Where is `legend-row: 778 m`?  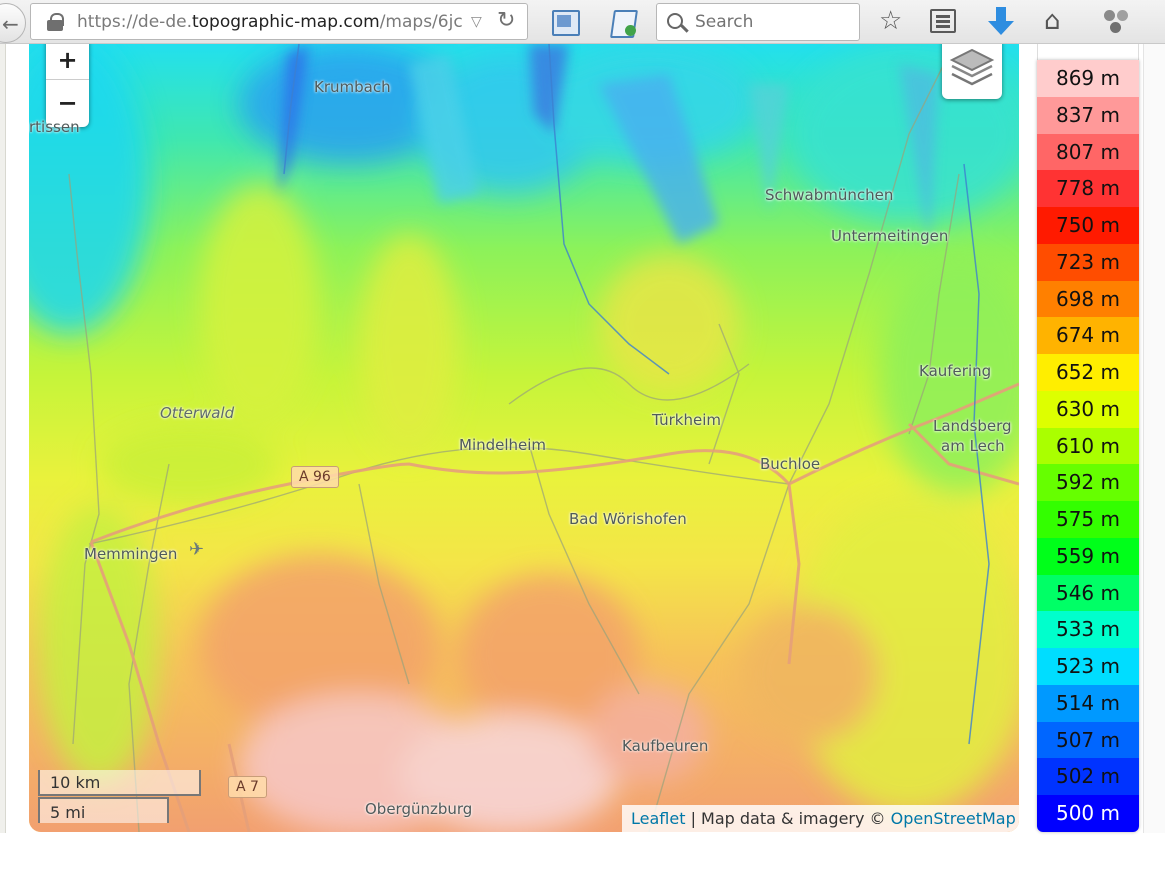
legend-row: 778 m is located at coordinates (1088, 188).